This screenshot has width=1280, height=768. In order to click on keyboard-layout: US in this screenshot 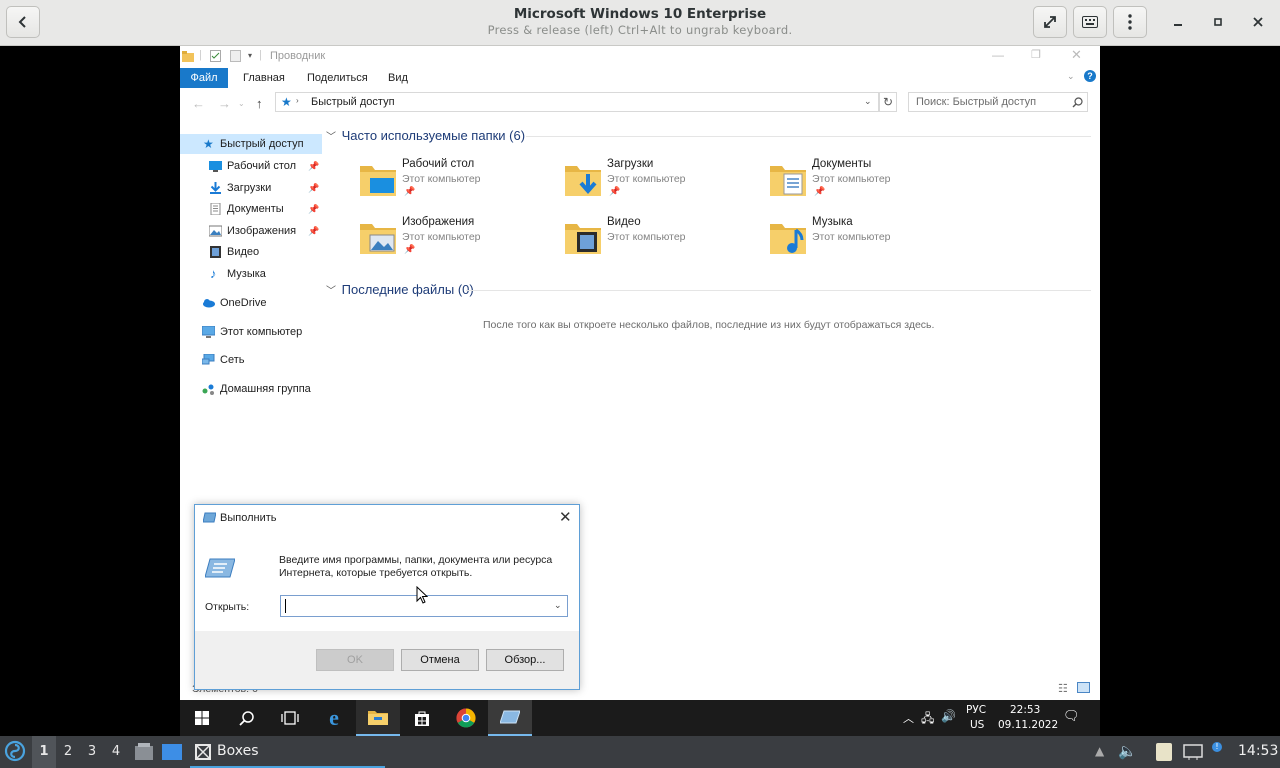, I will do `click(977, 725)`.